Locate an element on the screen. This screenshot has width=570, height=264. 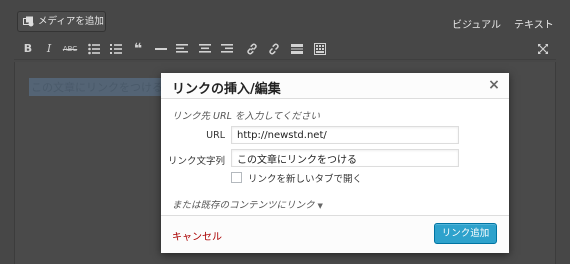
dialog-title: リンクの挿入/編集 is located at coordinates (226, 89).